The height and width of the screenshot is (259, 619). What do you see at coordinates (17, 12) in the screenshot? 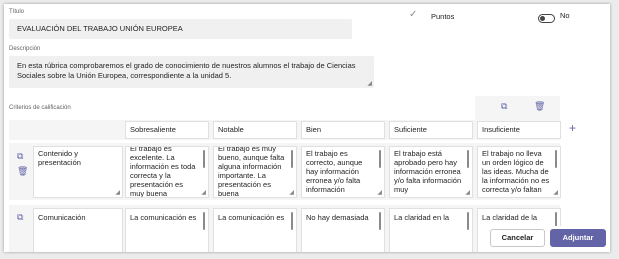
I see `title-label: Título` at bounding box center [17, 12].